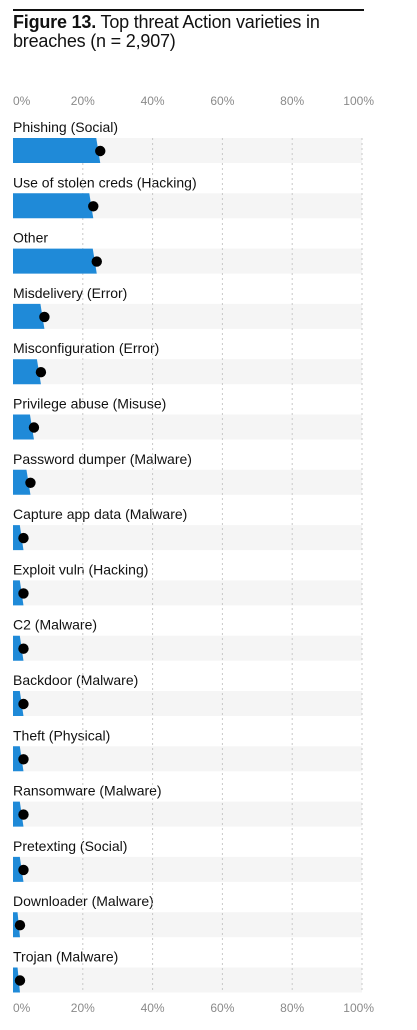 The image size is (417, 1030). Describe the element at coordinates (22, 101) in the screenshot. I see `x-tick-top-0: 0%` at that location.